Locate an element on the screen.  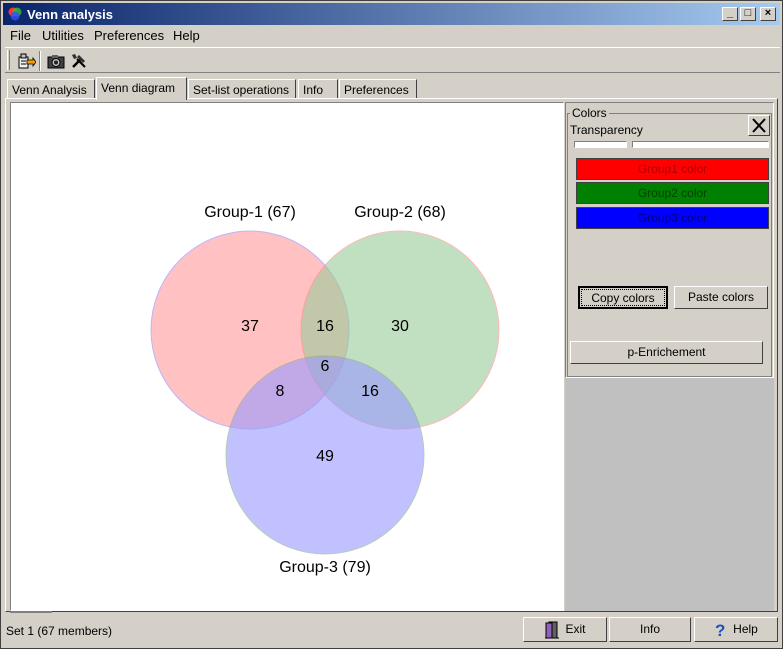
tools-icon is located at coordinates (79, 61).